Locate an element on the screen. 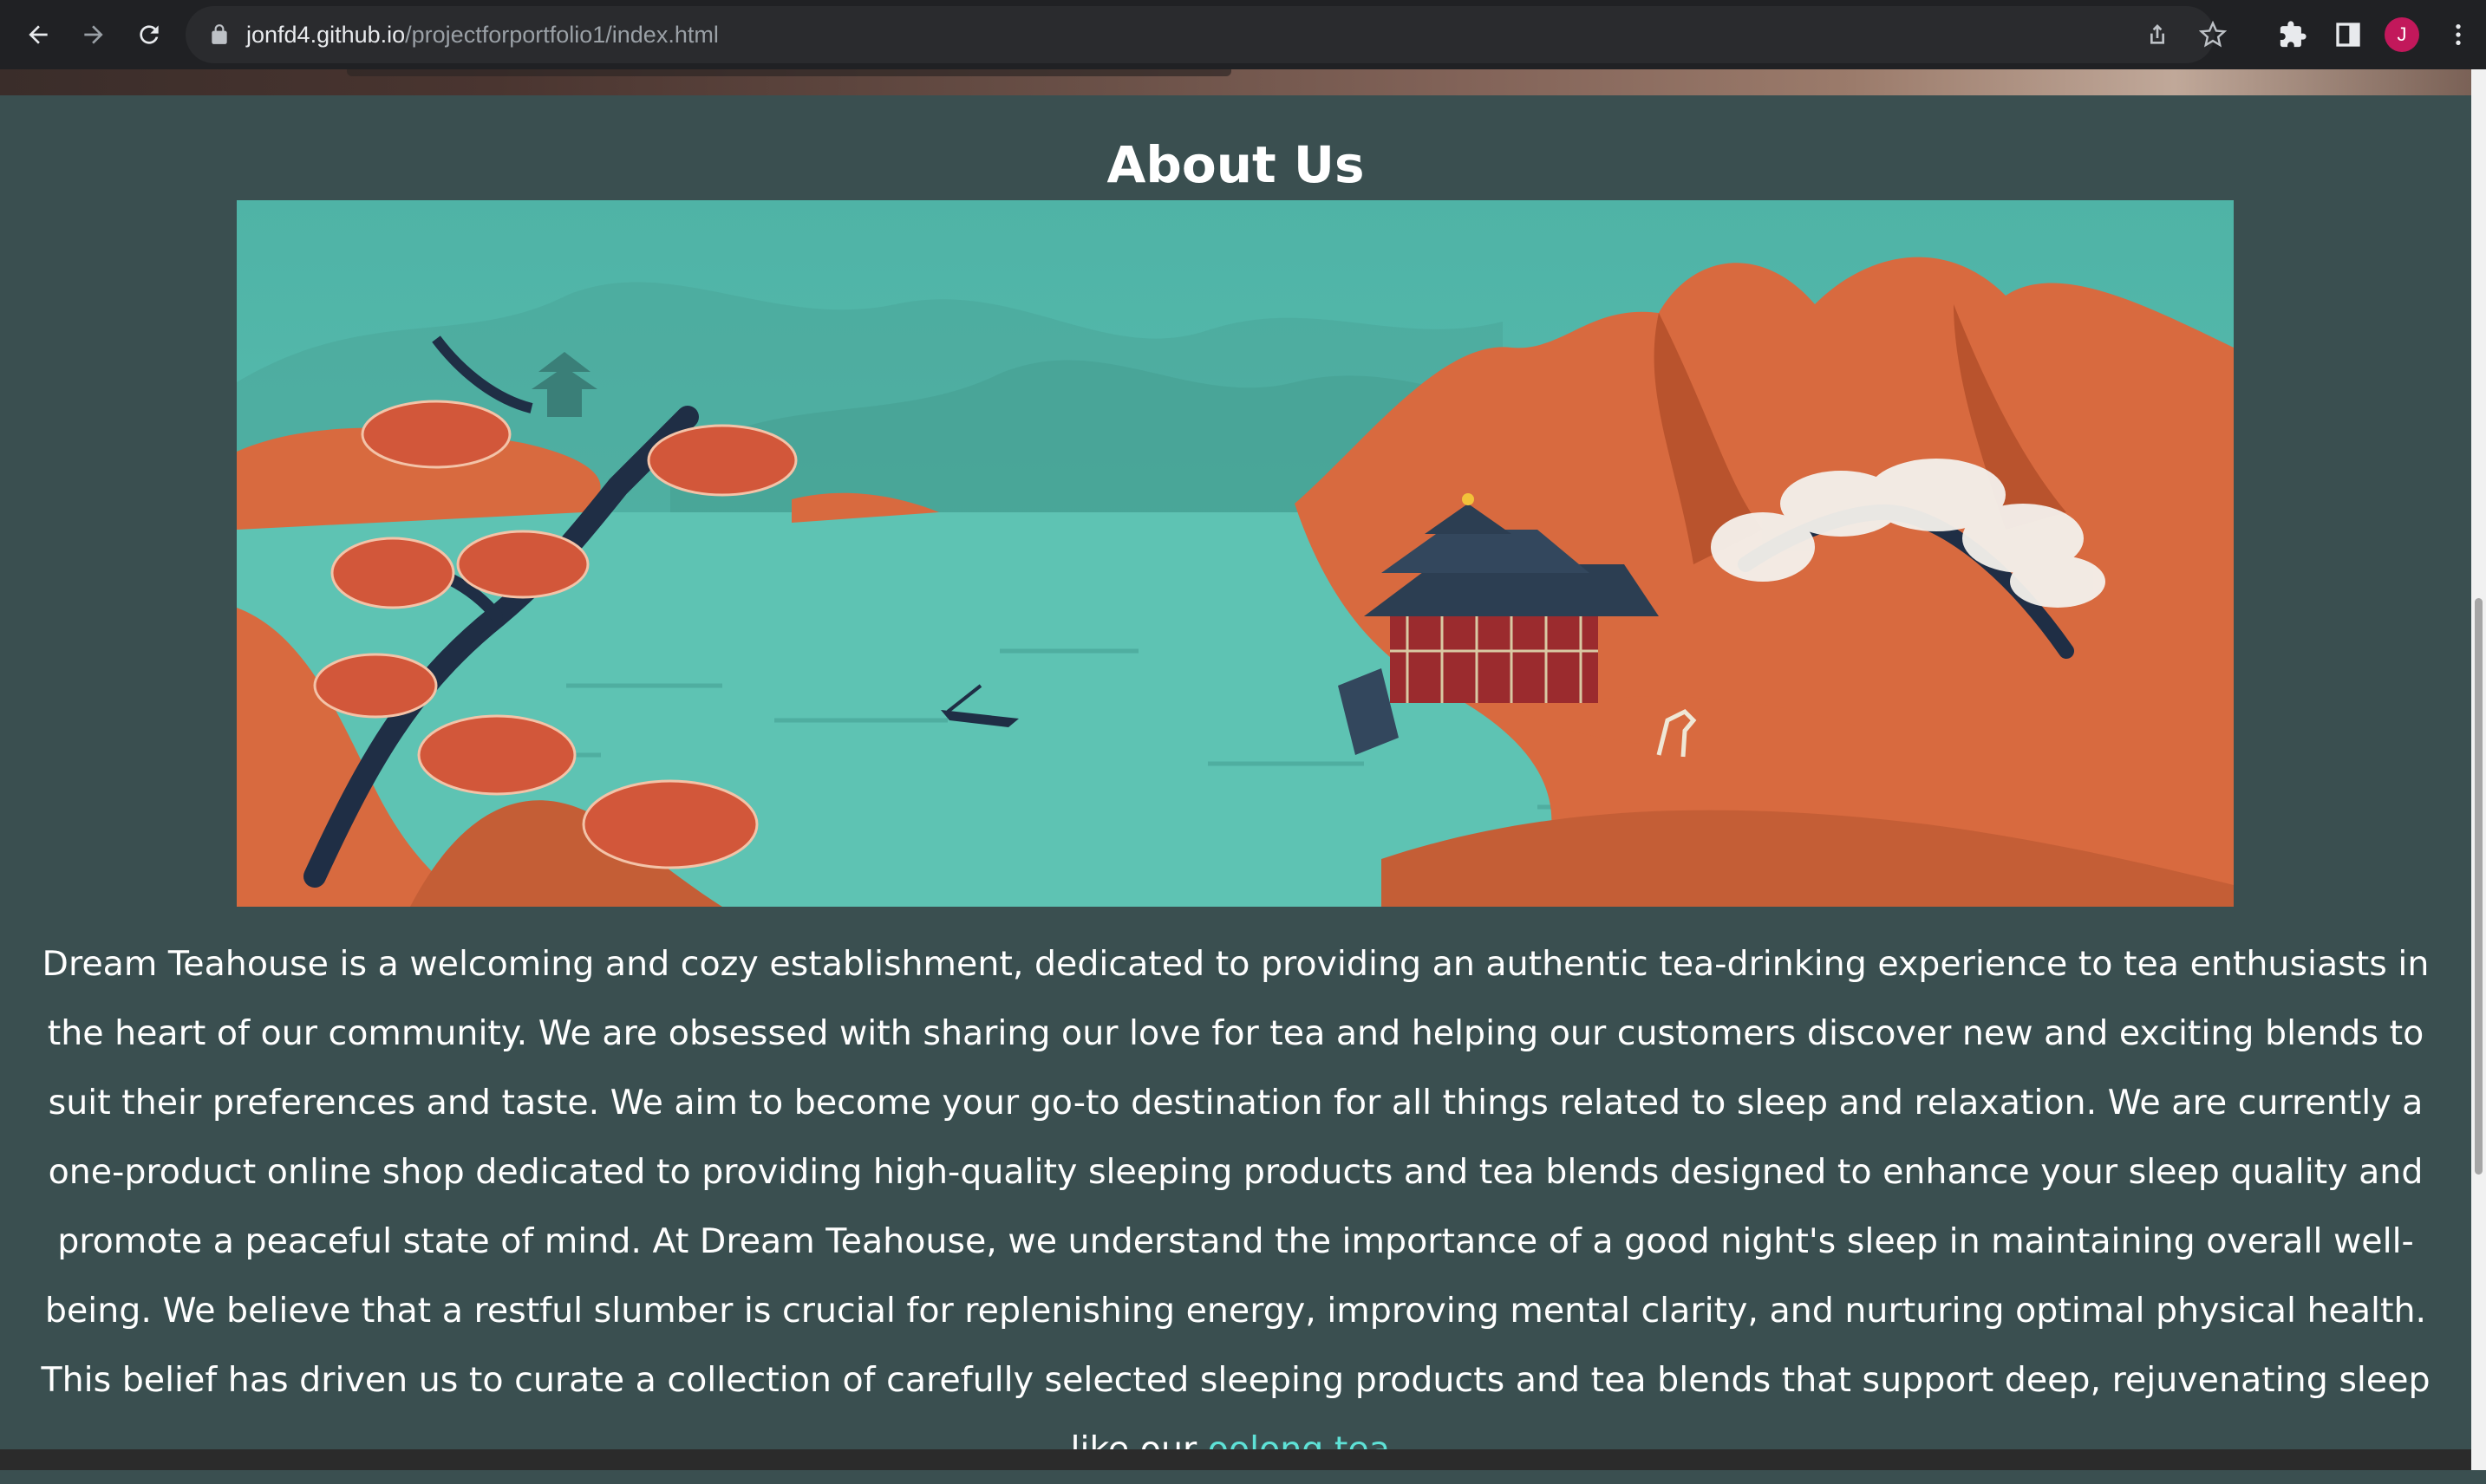 The image size is (2486, 1484). kebab-menu-icon is located at coordinates (2458, 34).